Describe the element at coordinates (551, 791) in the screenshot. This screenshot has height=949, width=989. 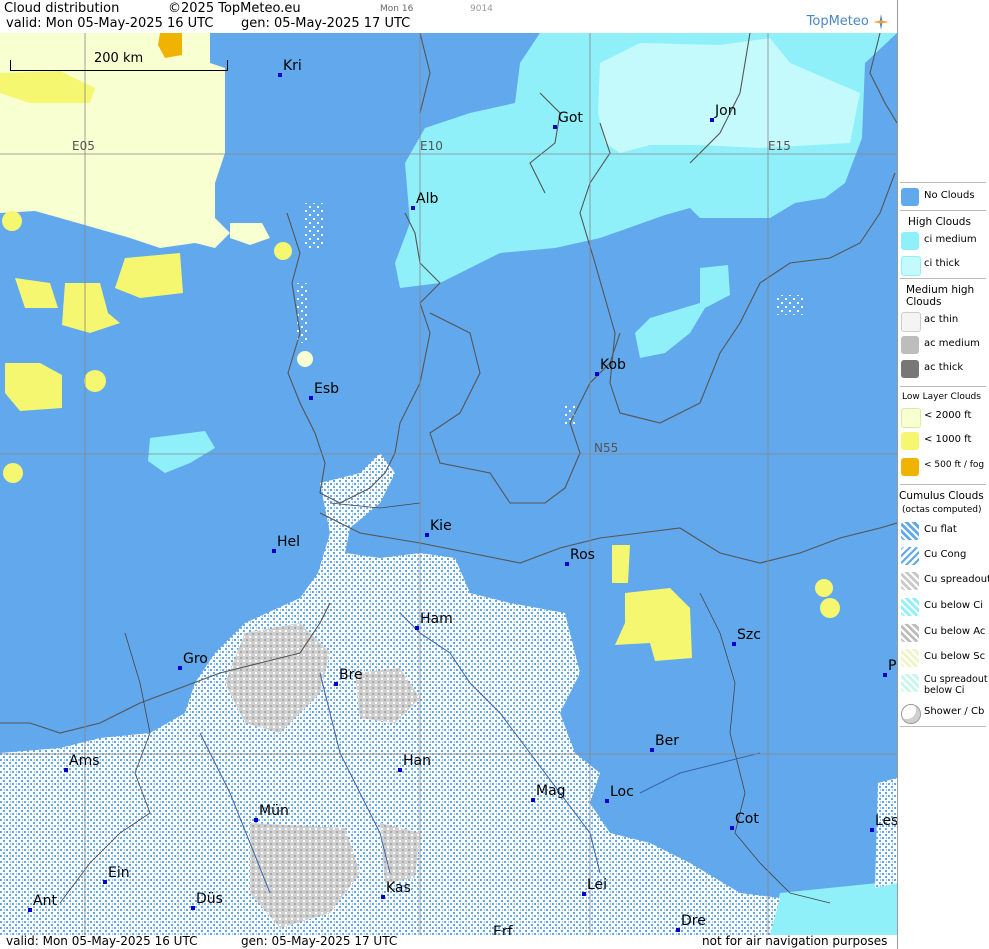
I see `city-label: Mag` at that location.